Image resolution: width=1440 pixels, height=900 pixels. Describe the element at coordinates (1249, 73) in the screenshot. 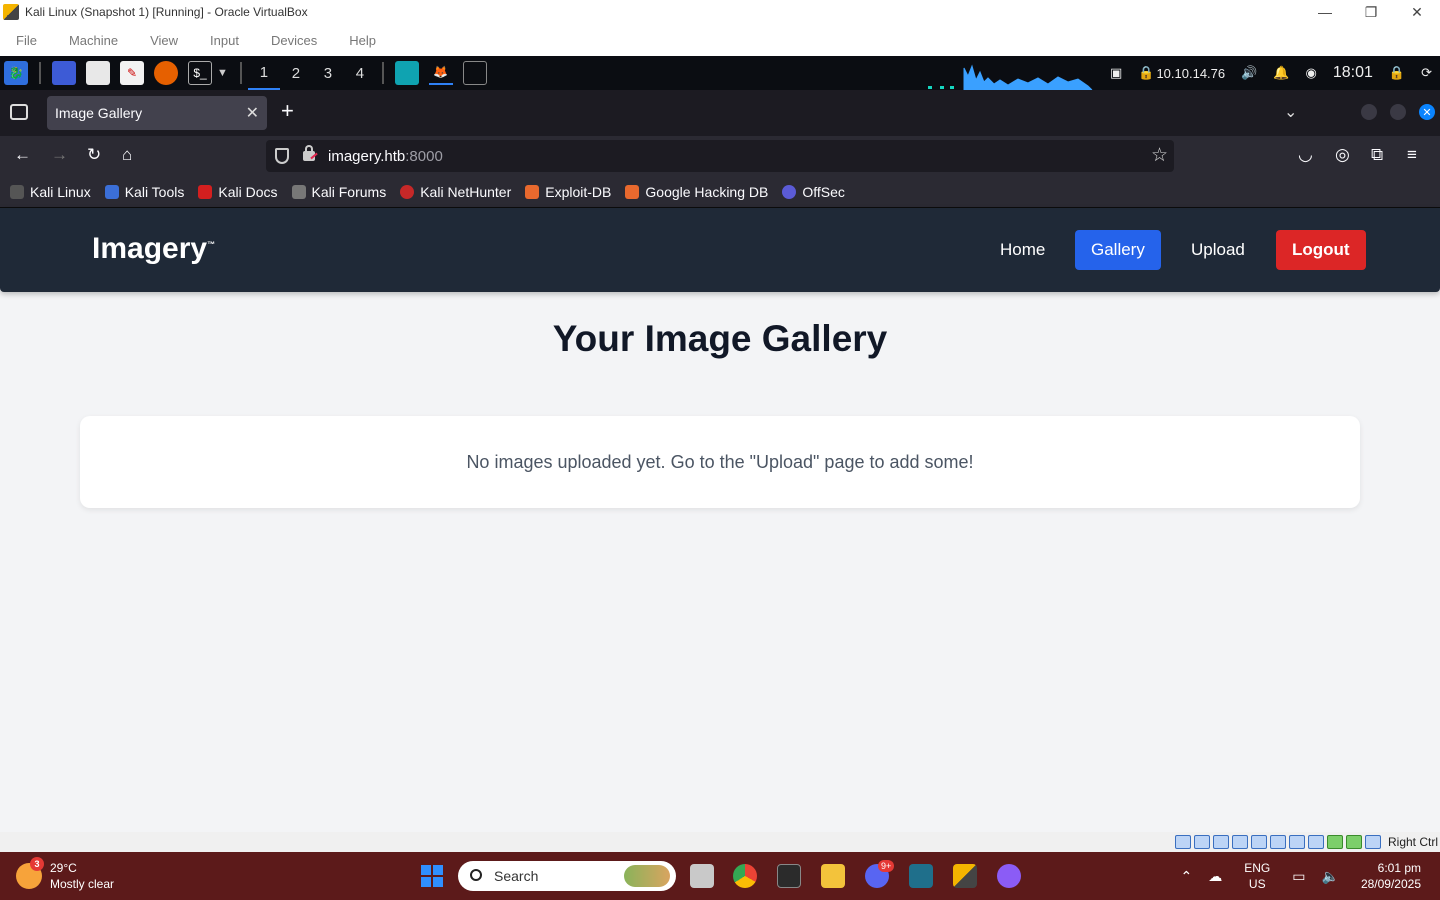

I see `volume-icon: 🔊` at that location.